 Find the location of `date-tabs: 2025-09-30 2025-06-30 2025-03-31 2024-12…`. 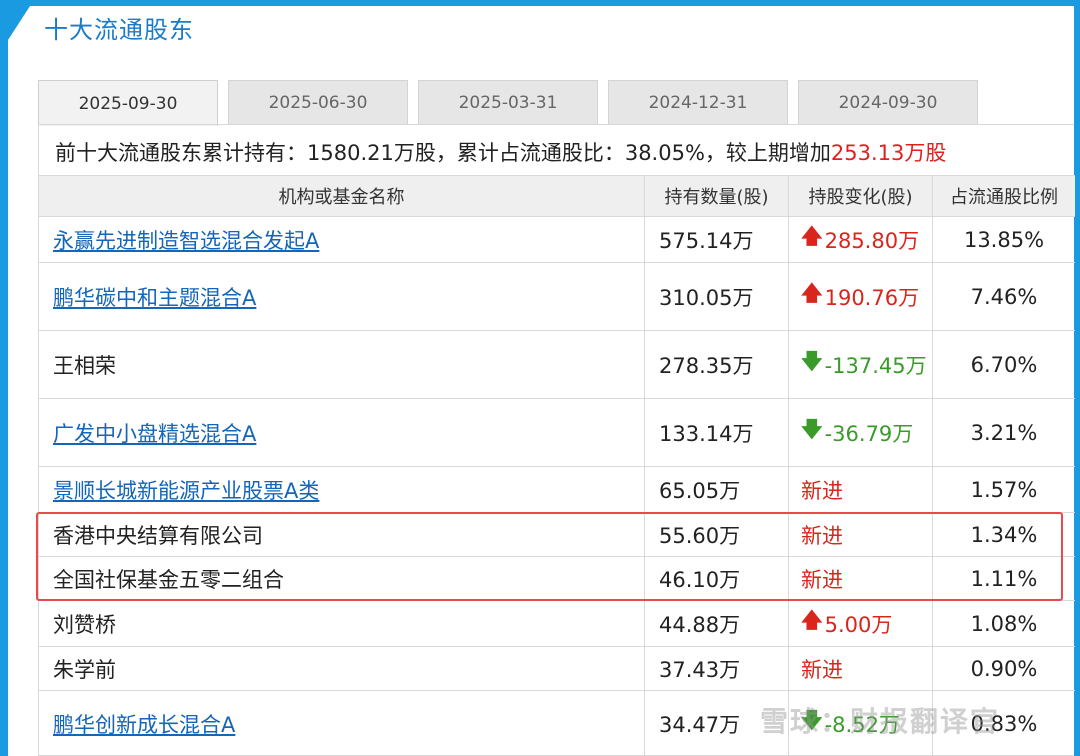

date-tabs: 2025-09-30 2025-06-30 2025-03-31 2024-12… is located at coordinates (513, 103).